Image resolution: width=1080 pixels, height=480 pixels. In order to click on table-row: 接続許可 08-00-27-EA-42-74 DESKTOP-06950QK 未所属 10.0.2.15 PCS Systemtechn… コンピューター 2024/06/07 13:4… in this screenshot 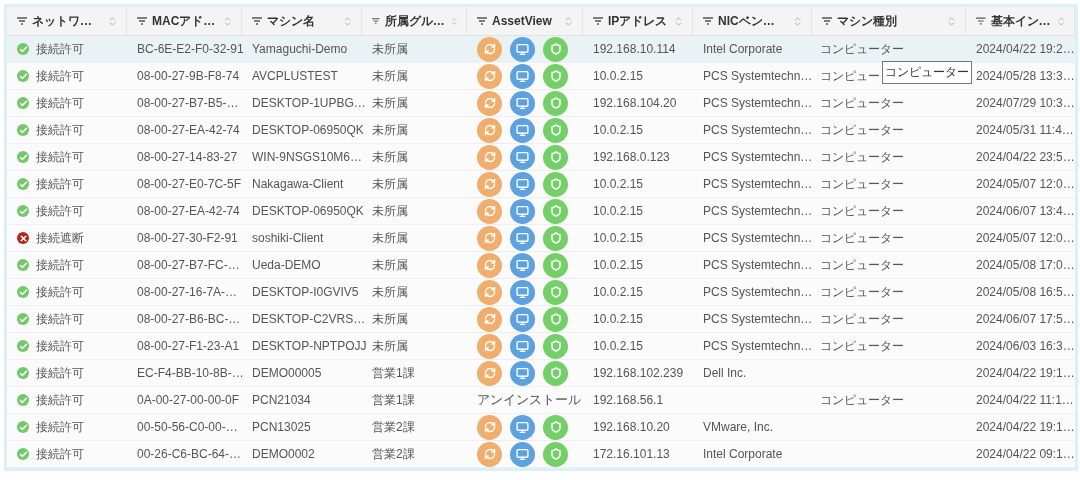, I will do `click(541, 211)`.